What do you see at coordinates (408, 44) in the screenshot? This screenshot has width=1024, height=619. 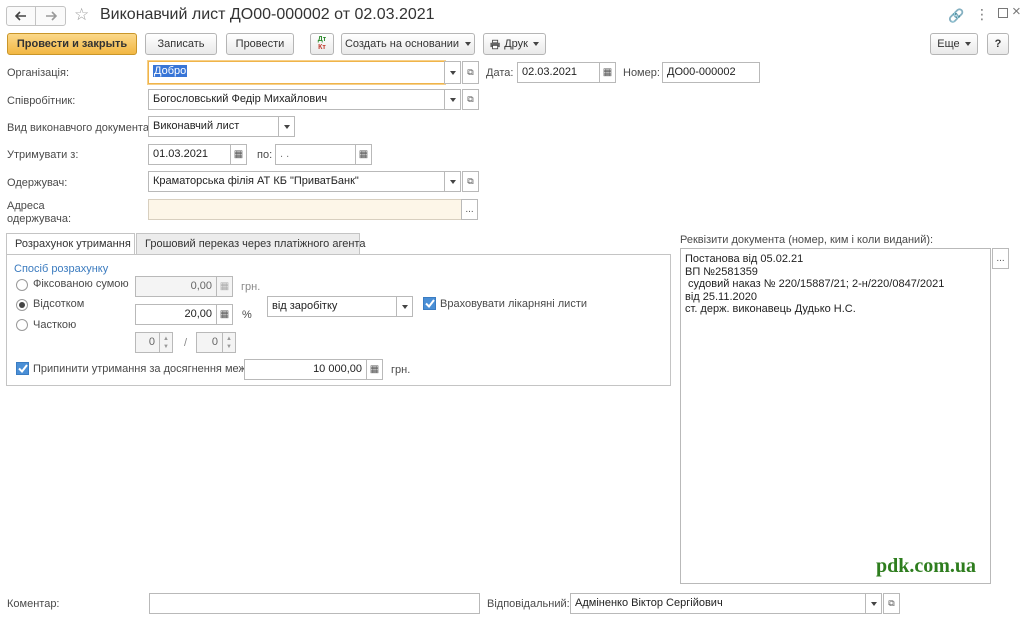 I see `create-based-on-button: Создать на основании` at bounding box center [408, 44].